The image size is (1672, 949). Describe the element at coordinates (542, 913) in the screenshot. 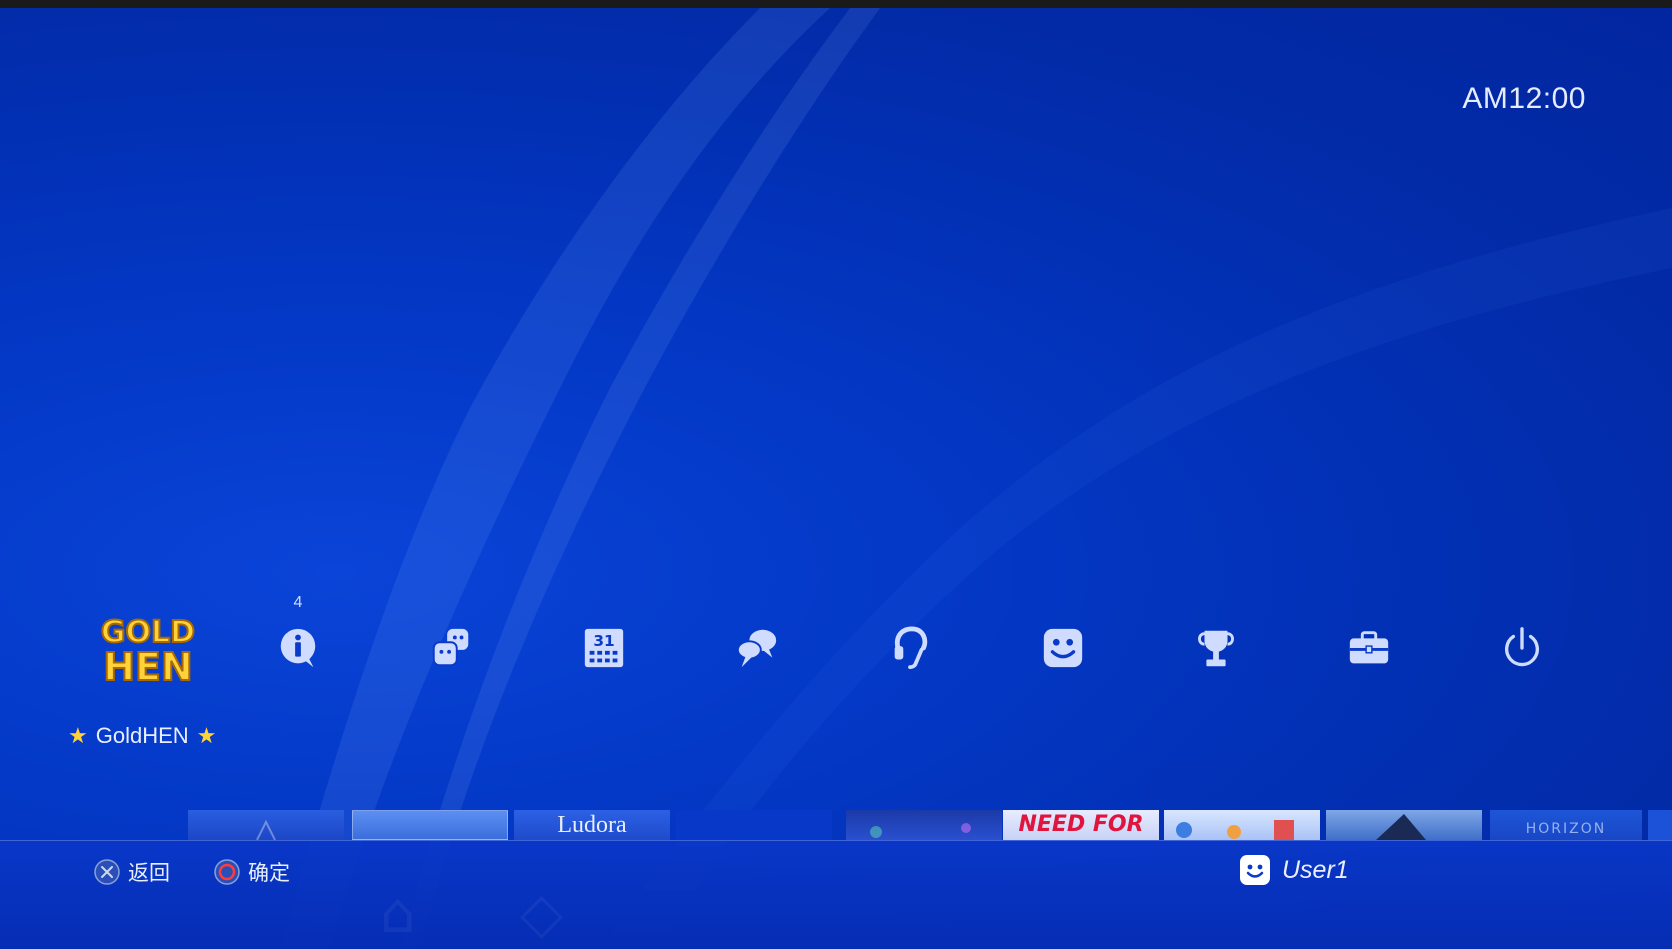

I see `background-artwork-ghost: ◇` at that location.